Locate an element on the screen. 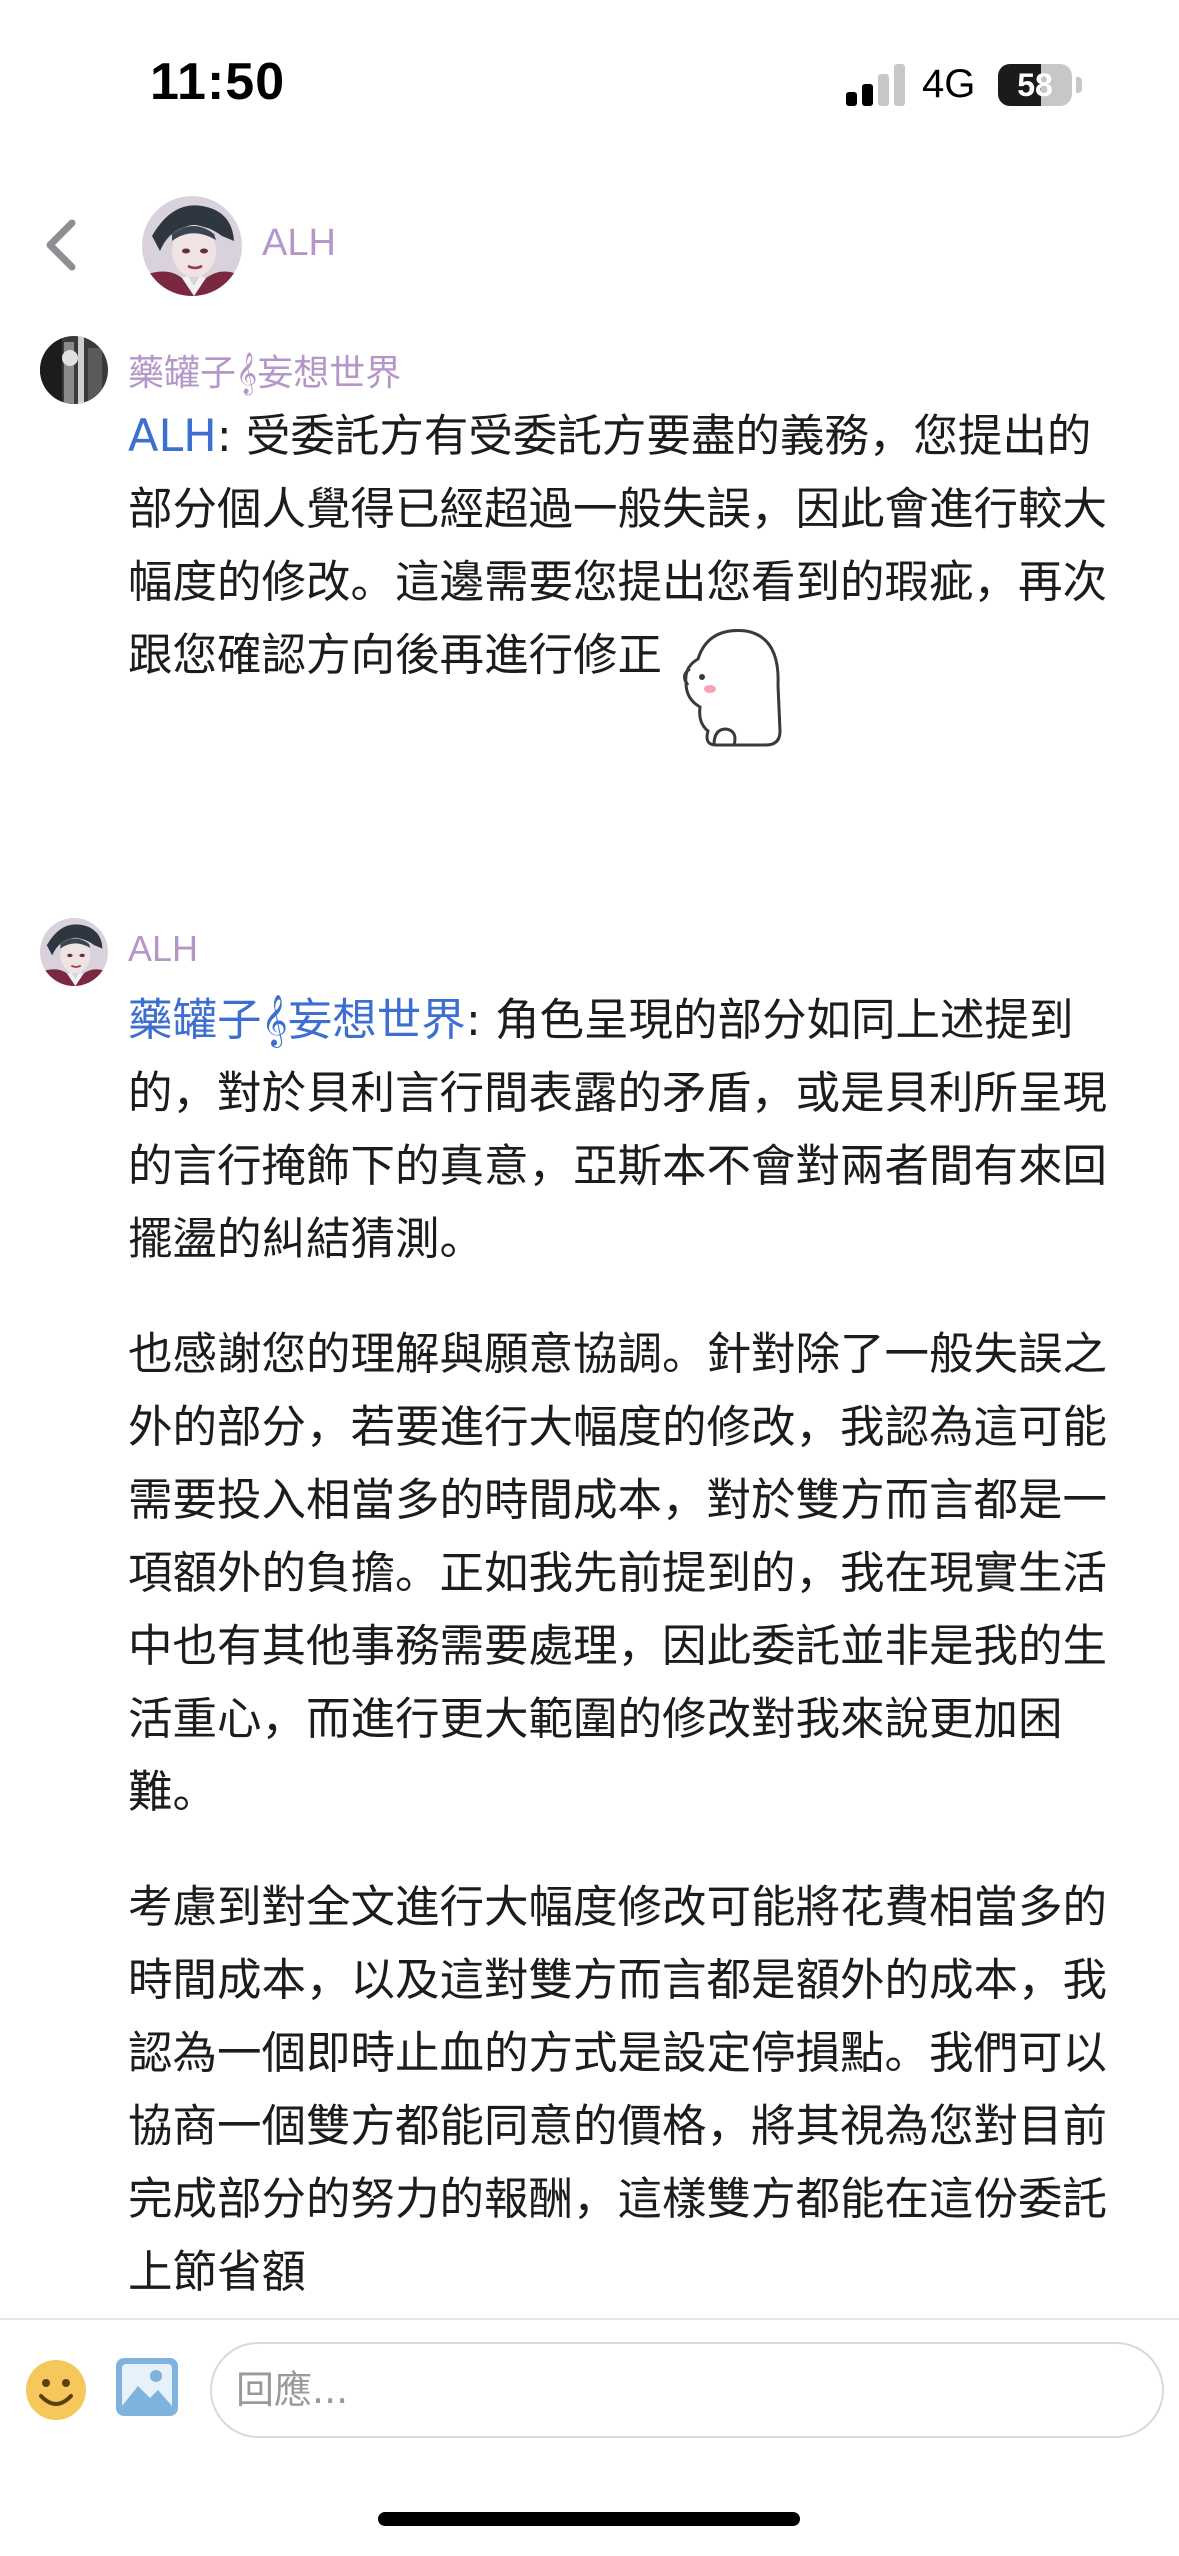 The width and height of the screenshot is (1179, 2556). status-time: 11:50 is located at coordinates (218, 82).